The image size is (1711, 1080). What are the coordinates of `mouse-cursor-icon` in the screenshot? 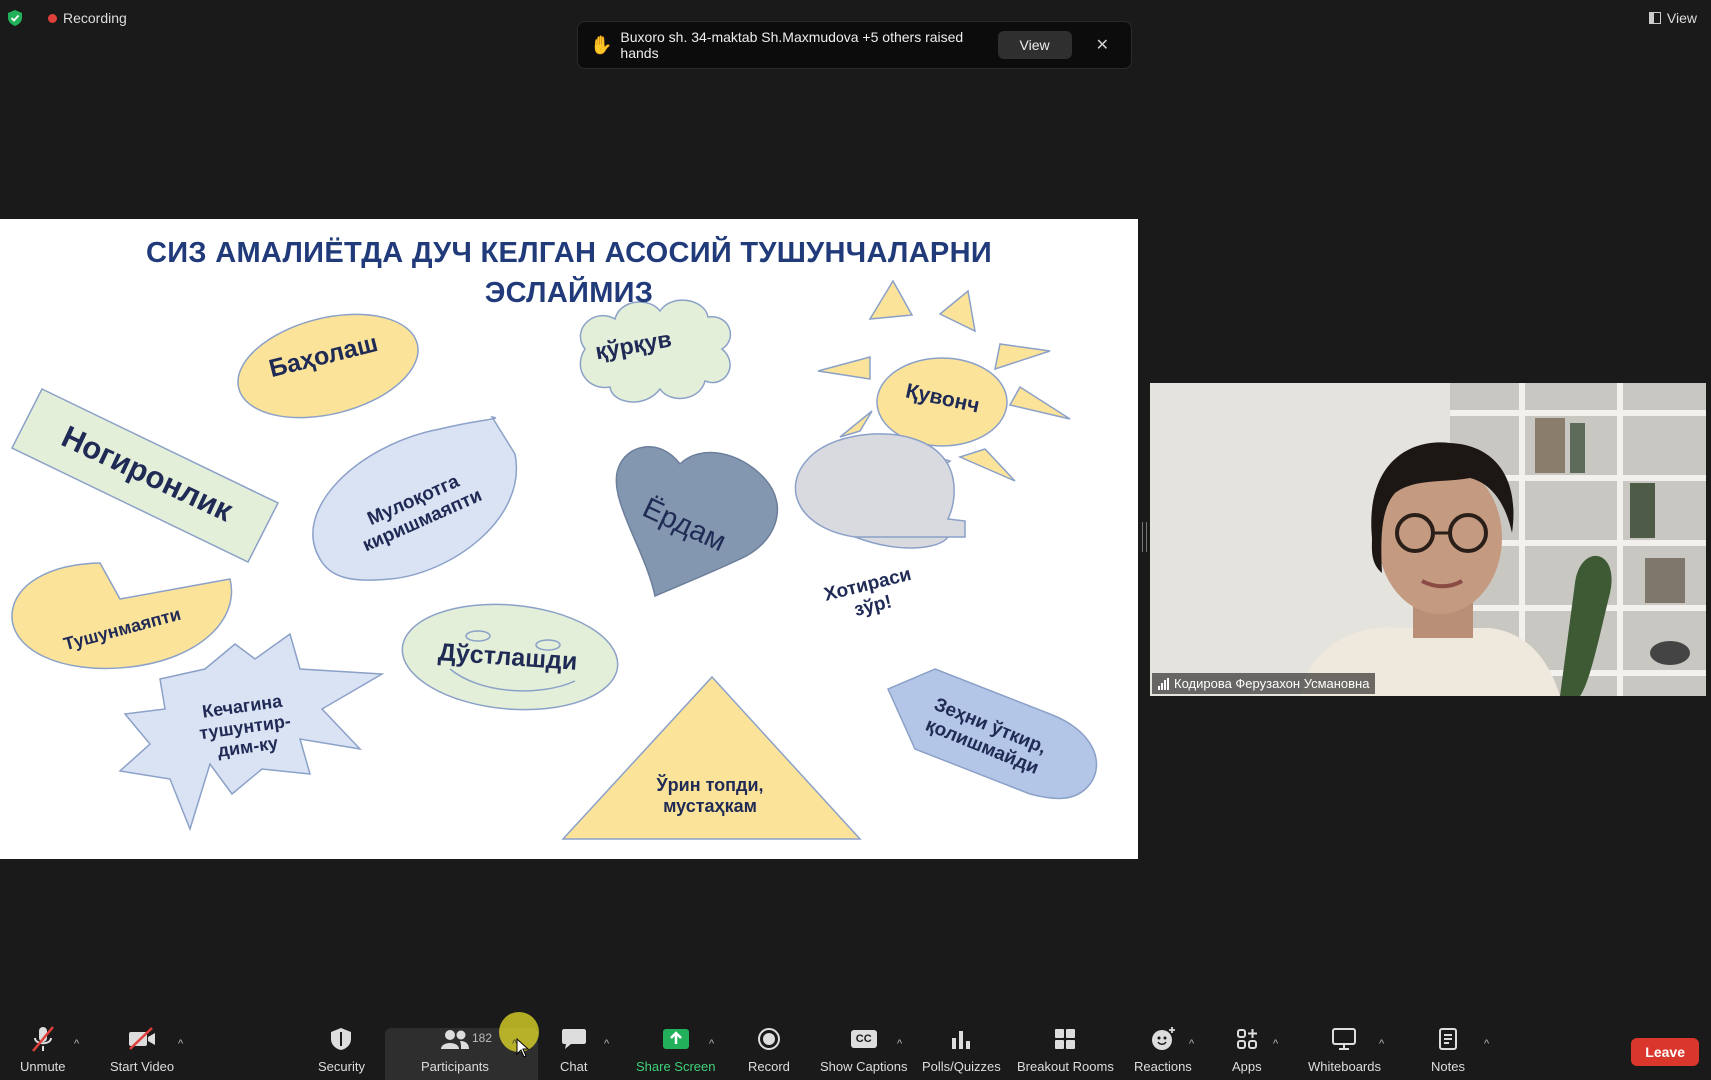 It's located at (523, 1048).